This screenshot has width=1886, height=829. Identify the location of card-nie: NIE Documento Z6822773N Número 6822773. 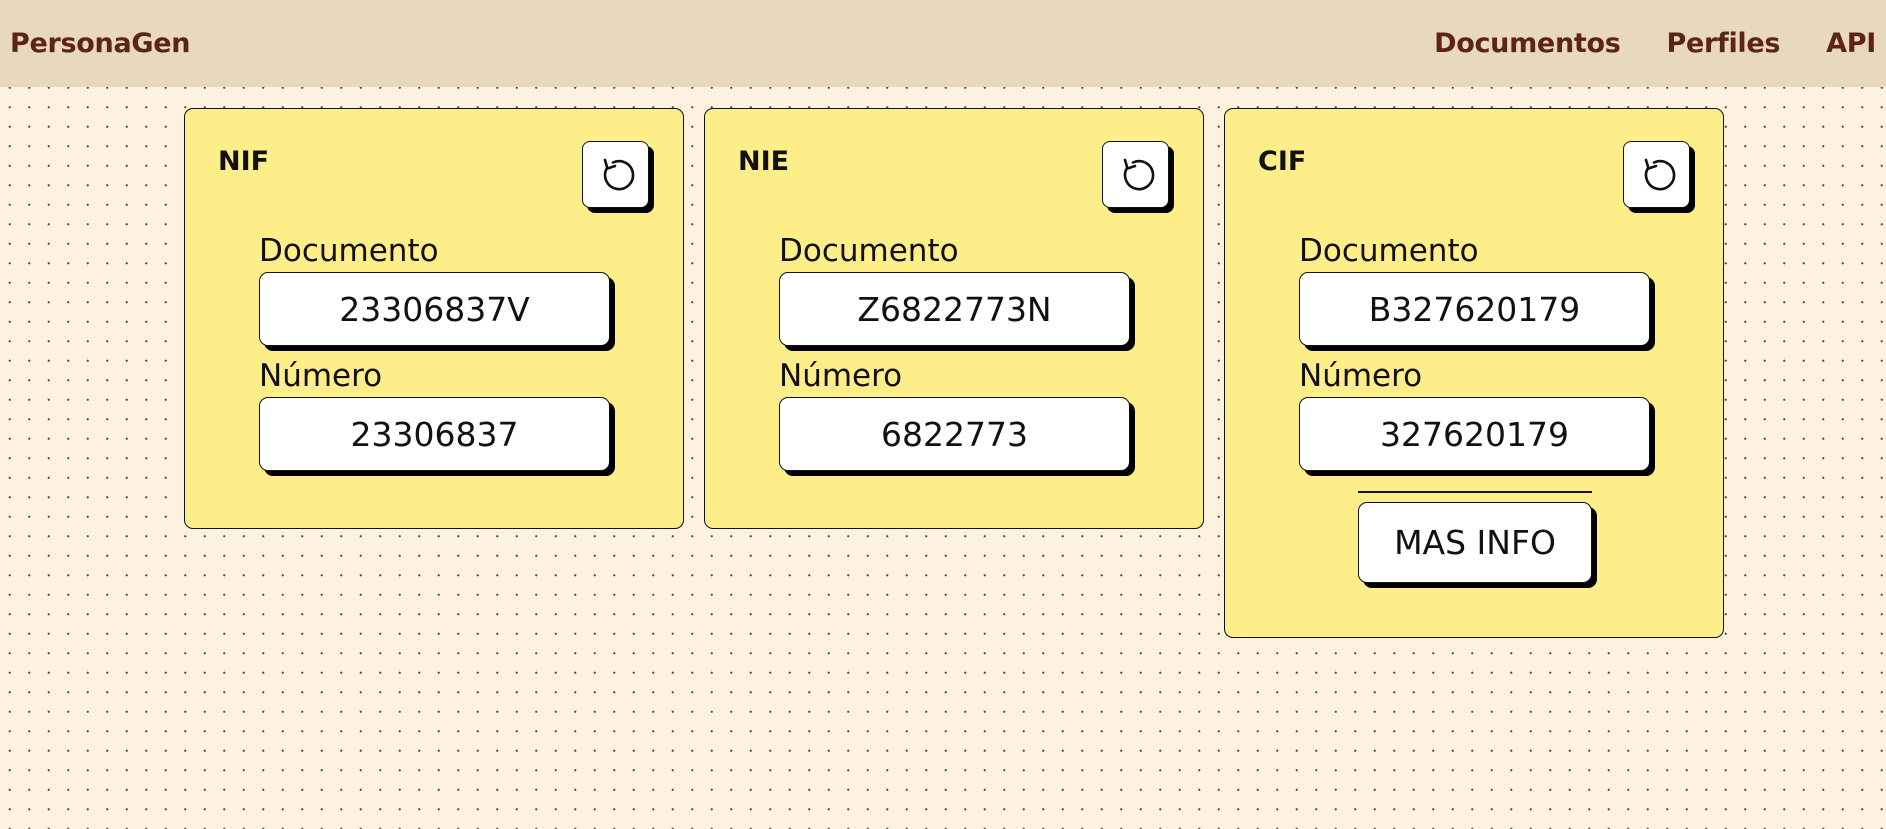
(954, 318).